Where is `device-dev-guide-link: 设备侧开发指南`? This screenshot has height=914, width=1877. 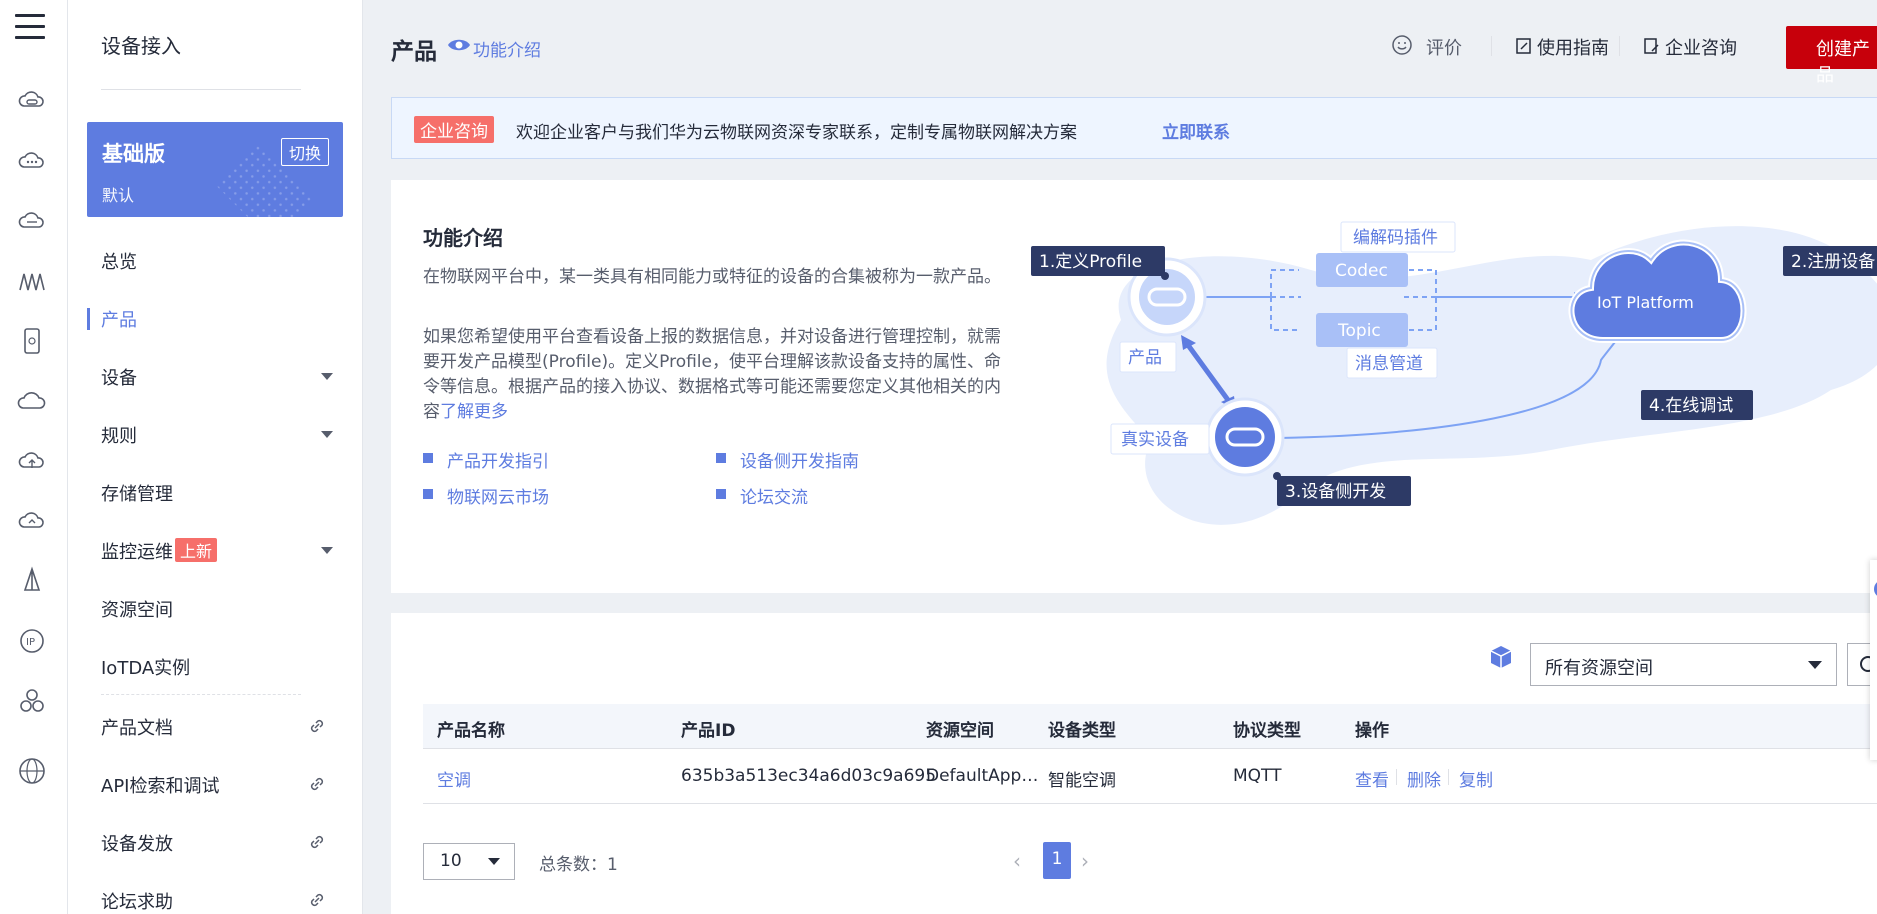 device-dev-guide-link: 设备侧开发指南 is located at coordinates (787, 459).